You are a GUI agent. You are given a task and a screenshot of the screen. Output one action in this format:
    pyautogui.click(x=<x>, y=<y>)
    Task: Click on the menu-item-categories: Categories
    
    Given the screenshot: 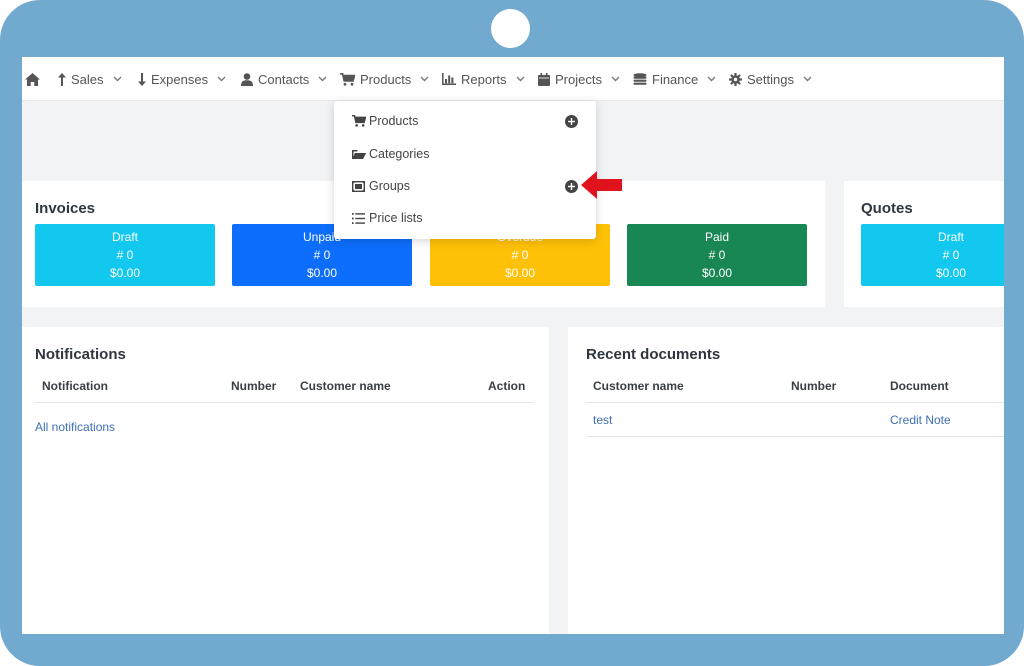 What is the action you would take?
    pyautogui.click(x=390, y=154)
    